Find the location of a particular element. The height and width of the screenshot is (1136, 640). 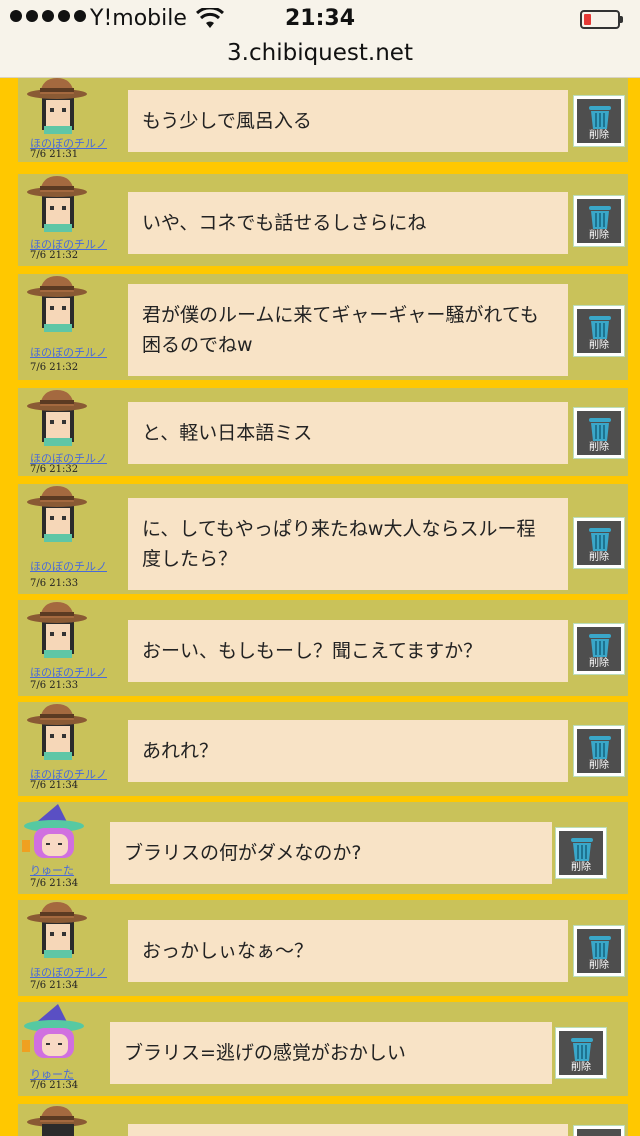

chat-message: ほのぼのチルノ 7/6 21:34 おっかしぃなぁ～？ 削除 is located at coordinates (323, 948).